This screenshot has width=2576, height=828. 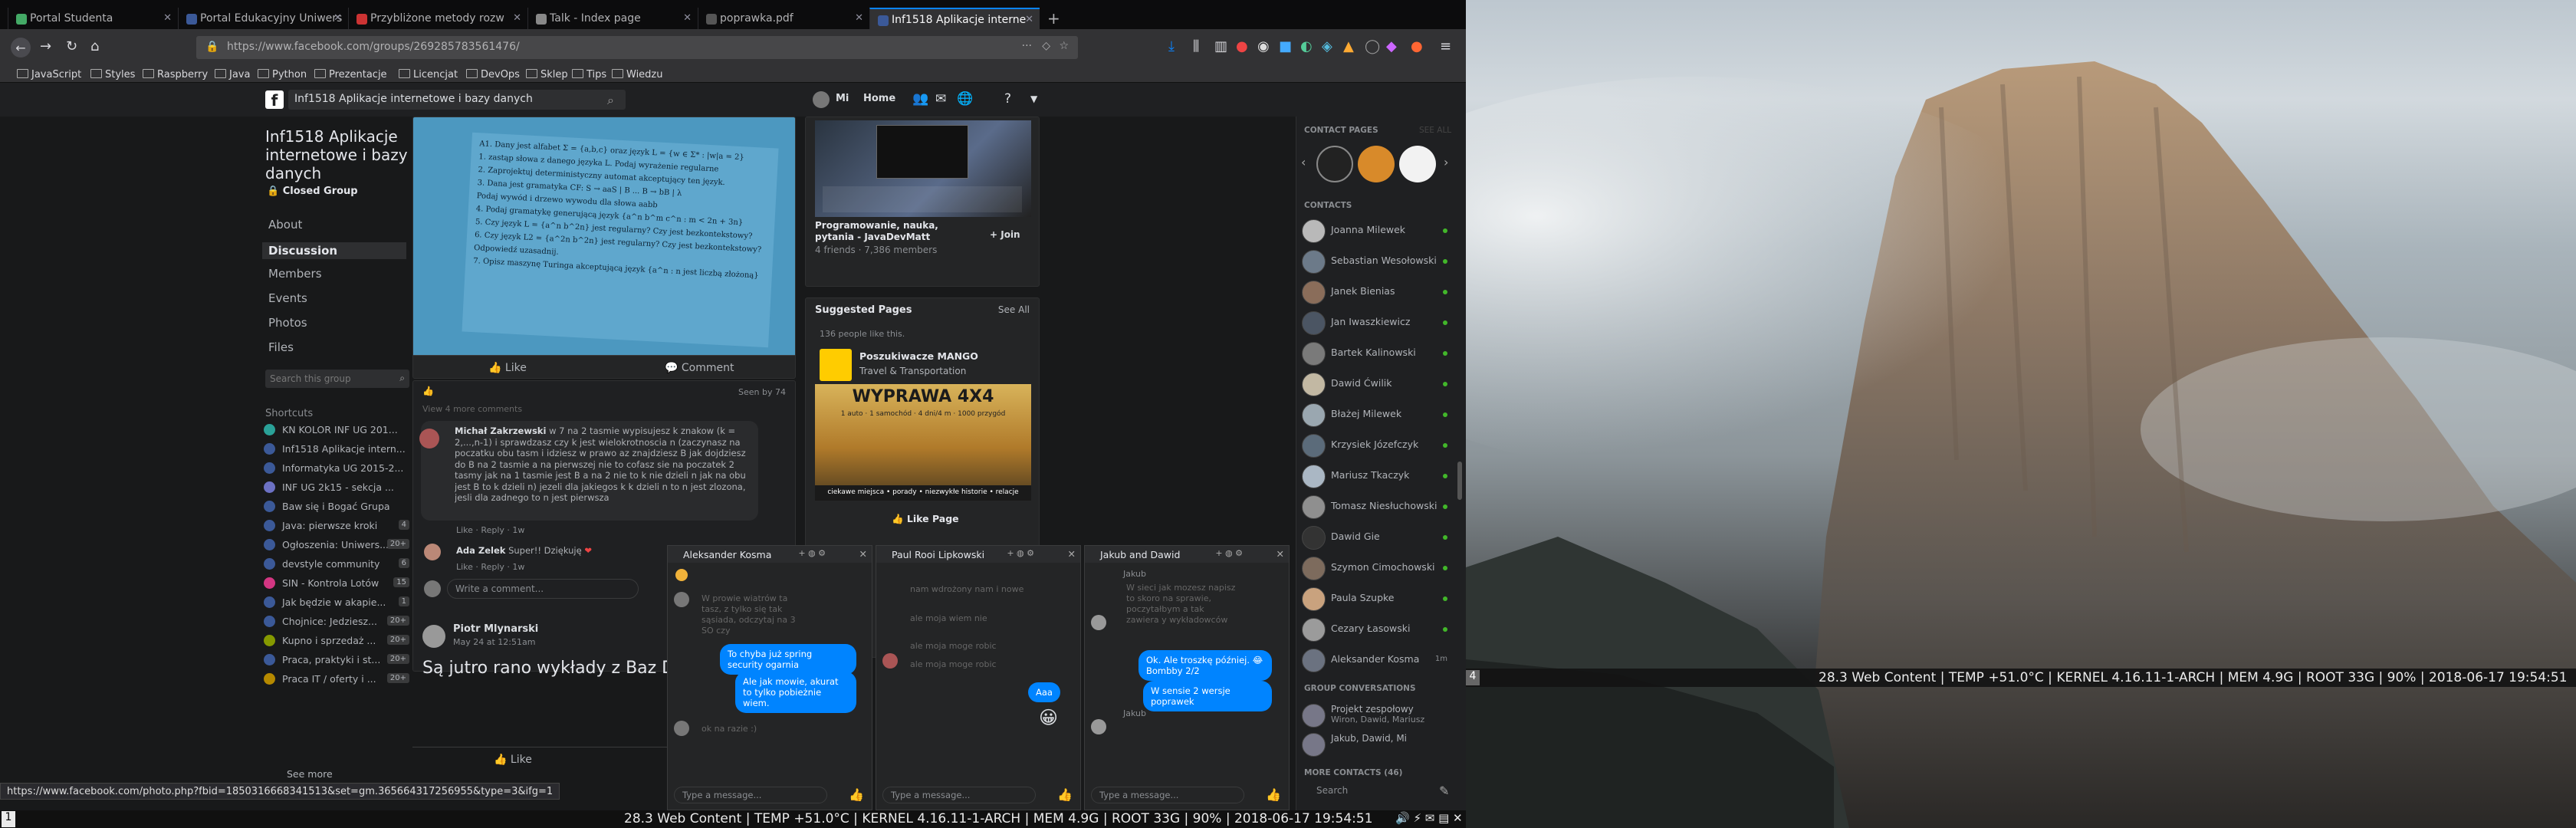 What do you see at coordinates (263, 18) in the screenshot?
I see `tab-portal-edukacyjny: Portal Edukacyjny Uniwers ✕` at bounding box center [263, 18].